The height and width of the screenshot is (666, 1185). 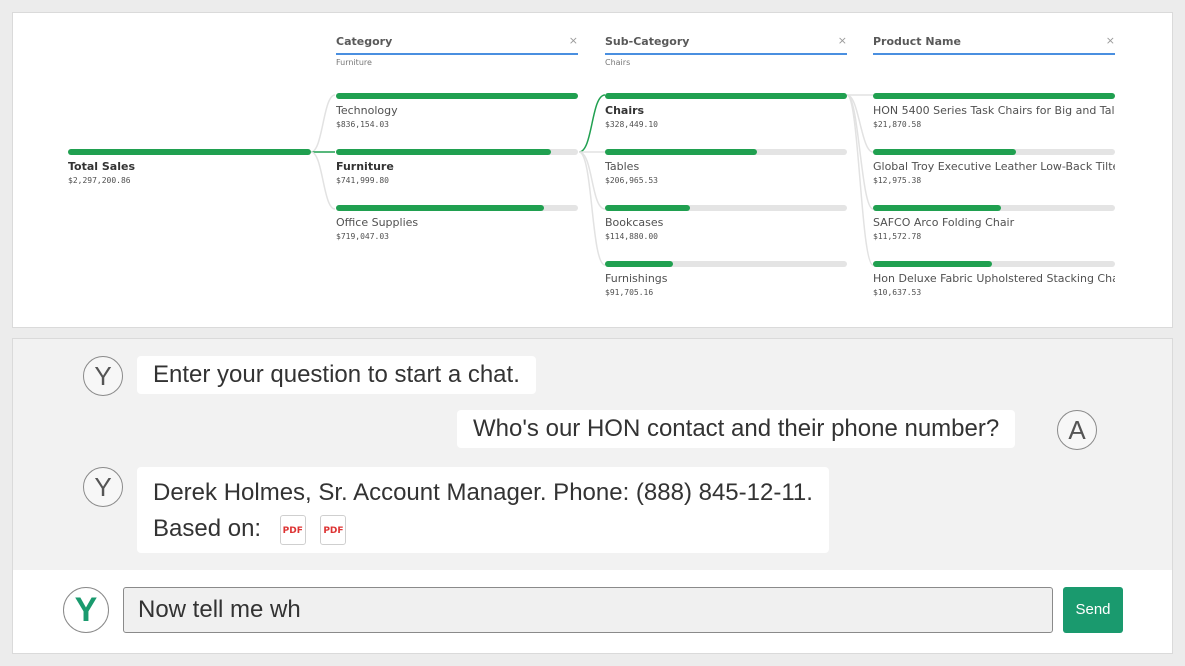 What do you see at coordinates (631, 124) in the screenshot?
I see `node-value: $328,449.10` at bounding box center [631, 124].